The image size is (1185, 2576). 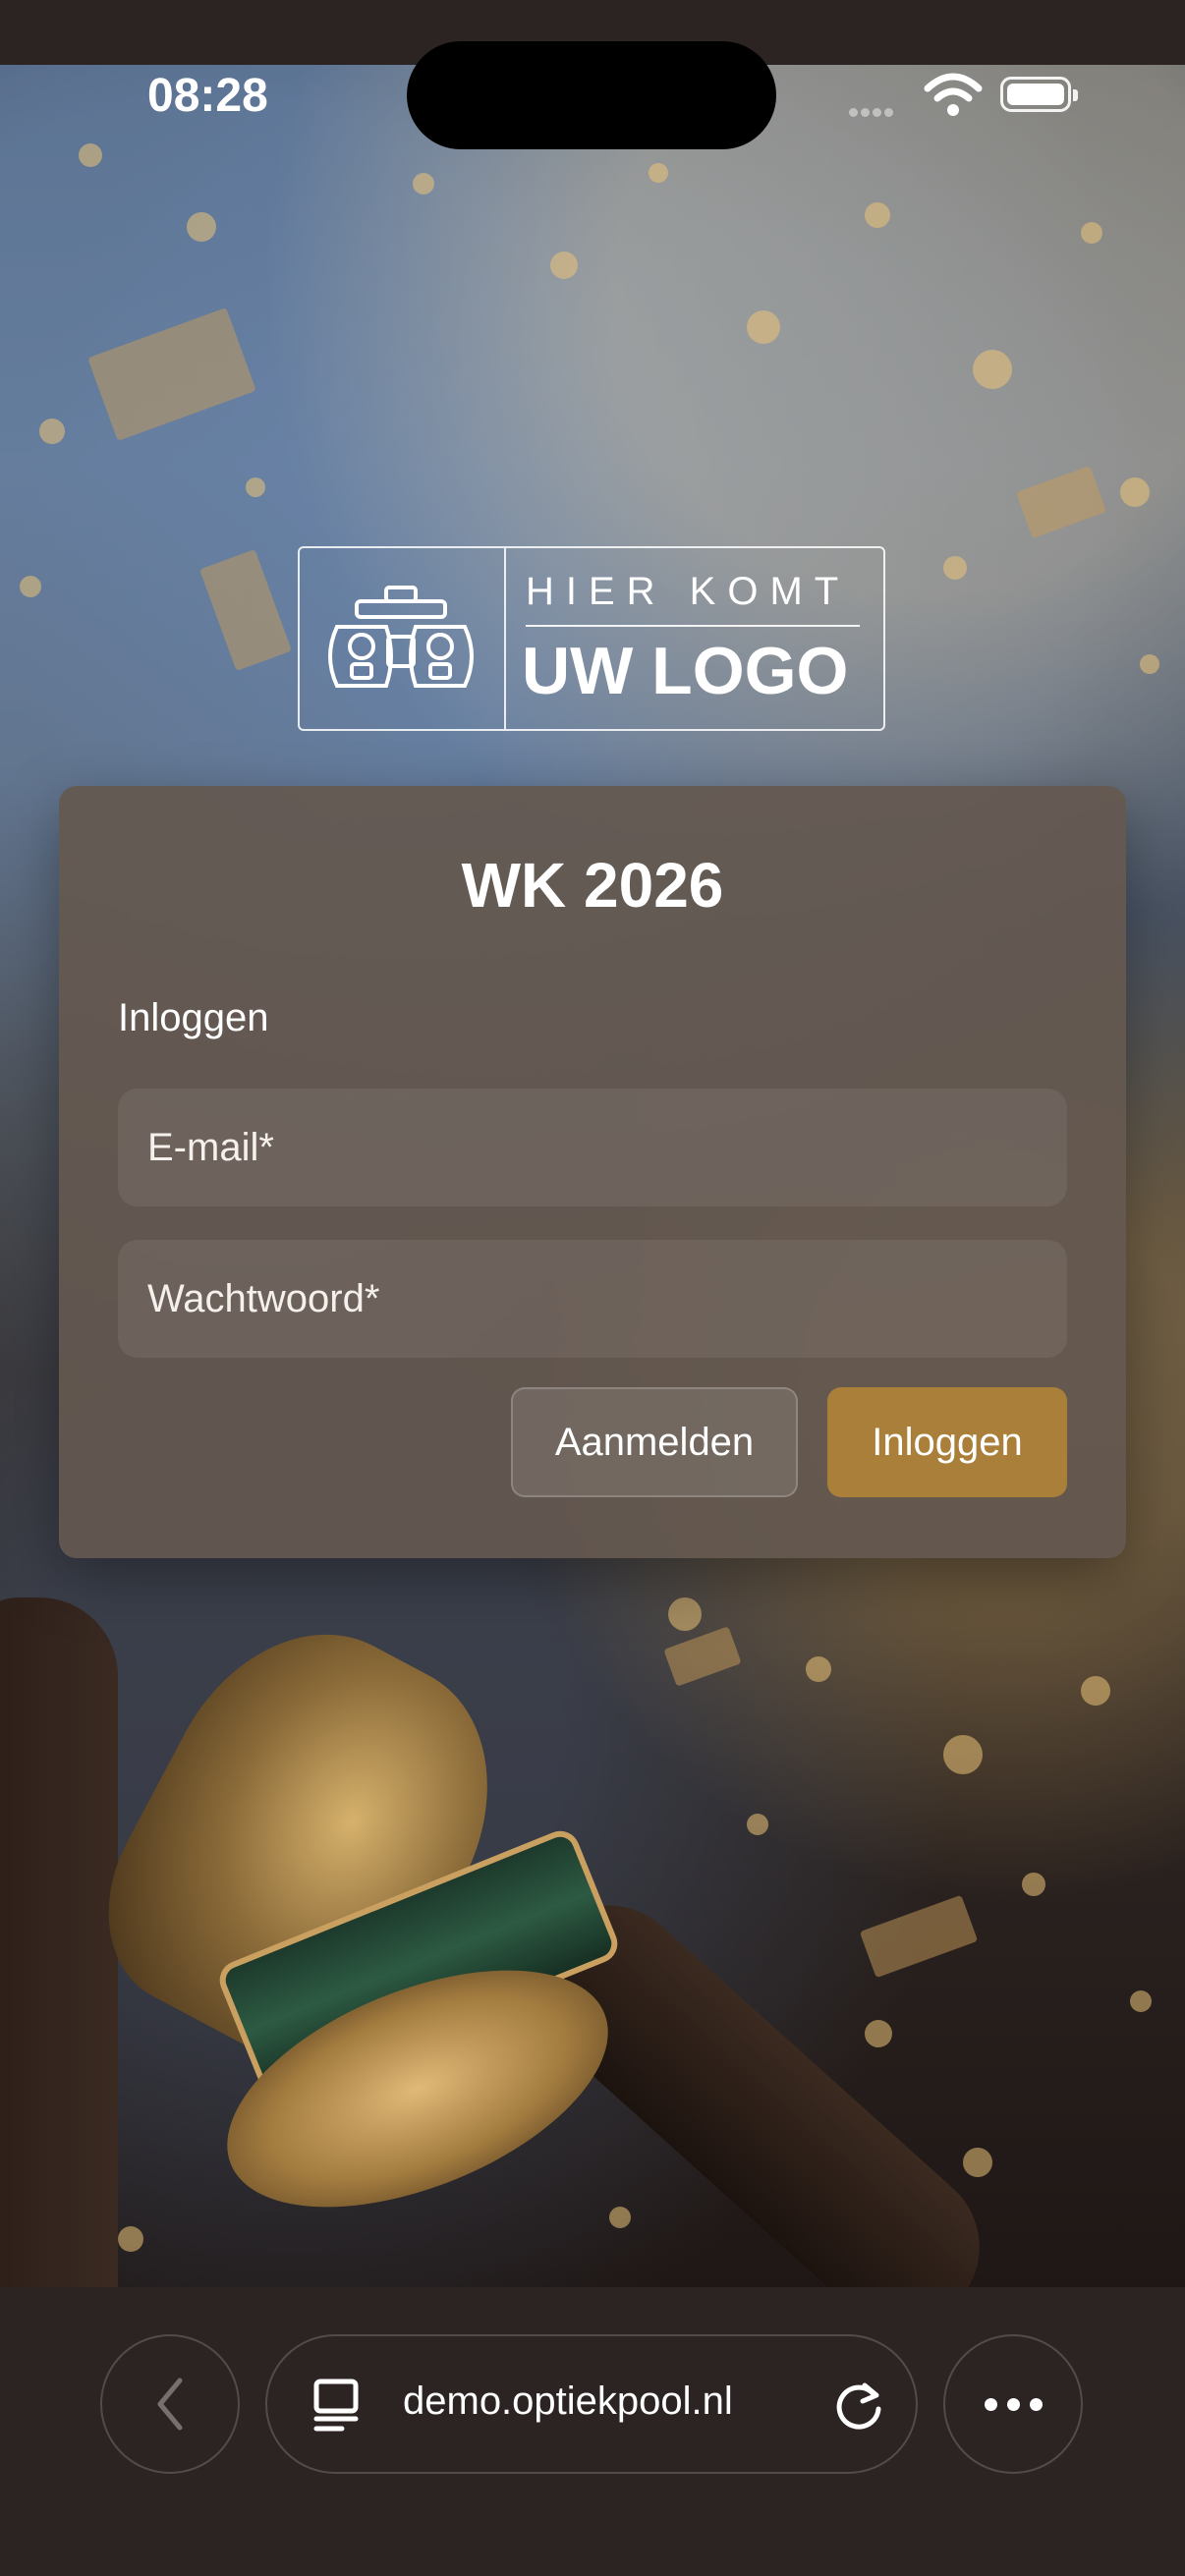 What do you see at coordinates (592, 1299) in the screenshot?
I see `password-field` at bounding box center [592, 1299].